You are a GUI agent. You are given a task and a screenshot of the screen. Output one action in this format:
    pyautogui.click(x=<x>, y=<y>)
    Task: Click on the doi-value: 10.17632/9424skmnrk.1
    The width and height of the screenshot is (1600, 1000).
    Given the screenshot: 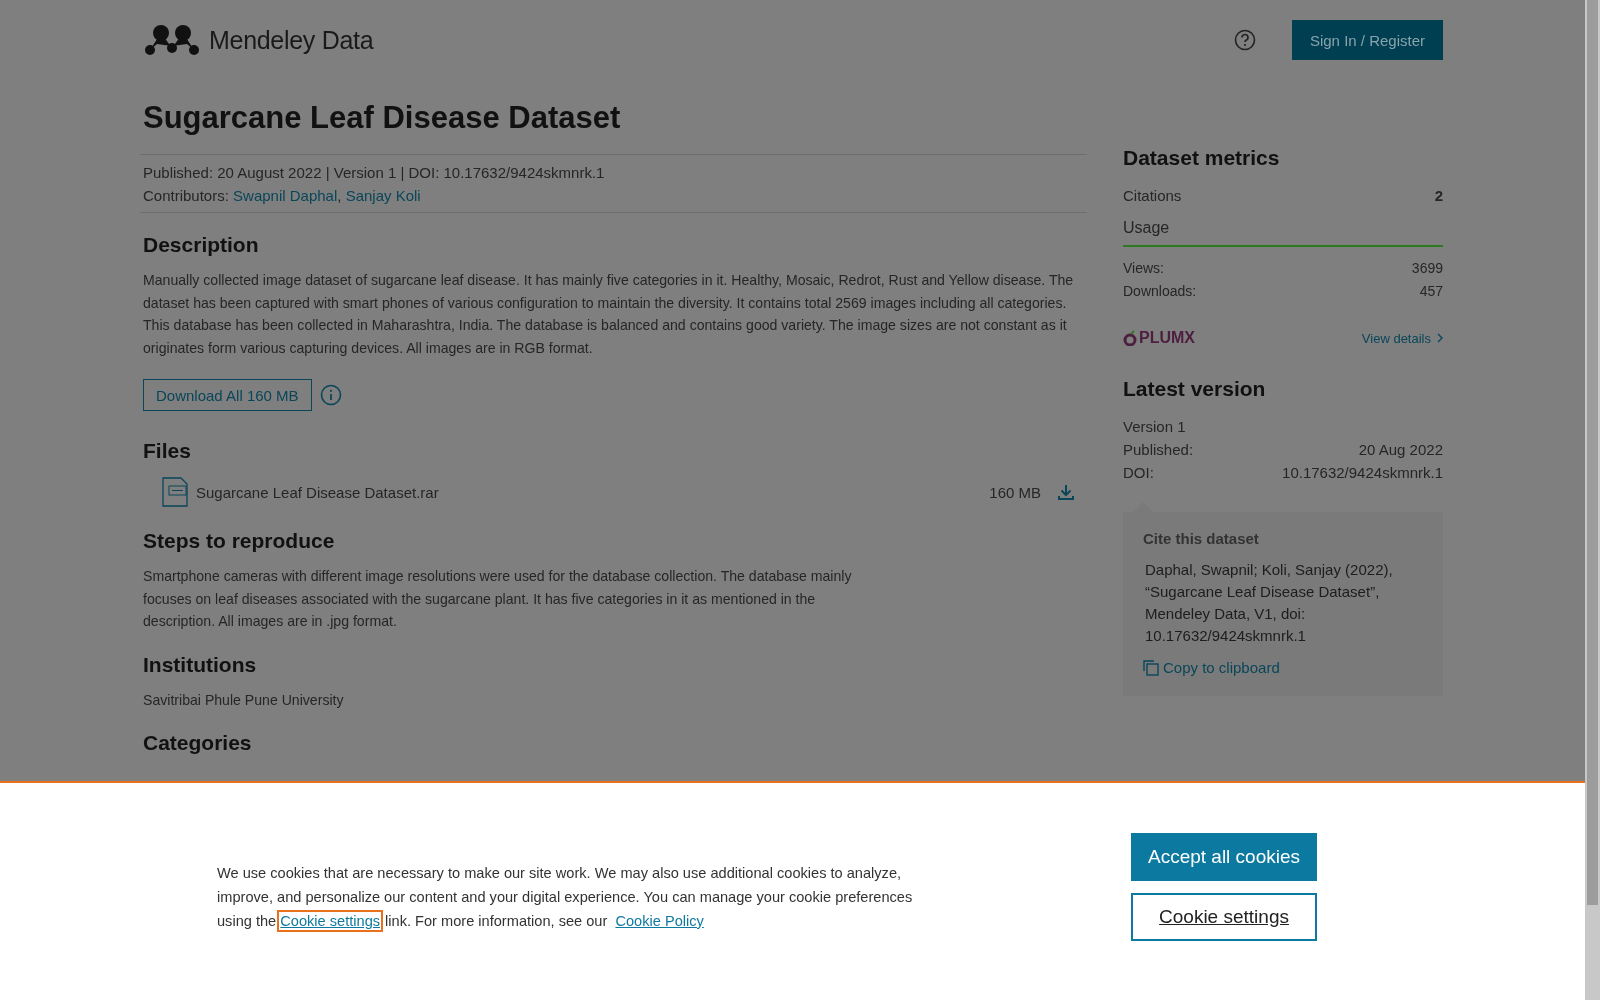 What is the action you would take?
    pyautogui.click(x=1362, y=473)
    